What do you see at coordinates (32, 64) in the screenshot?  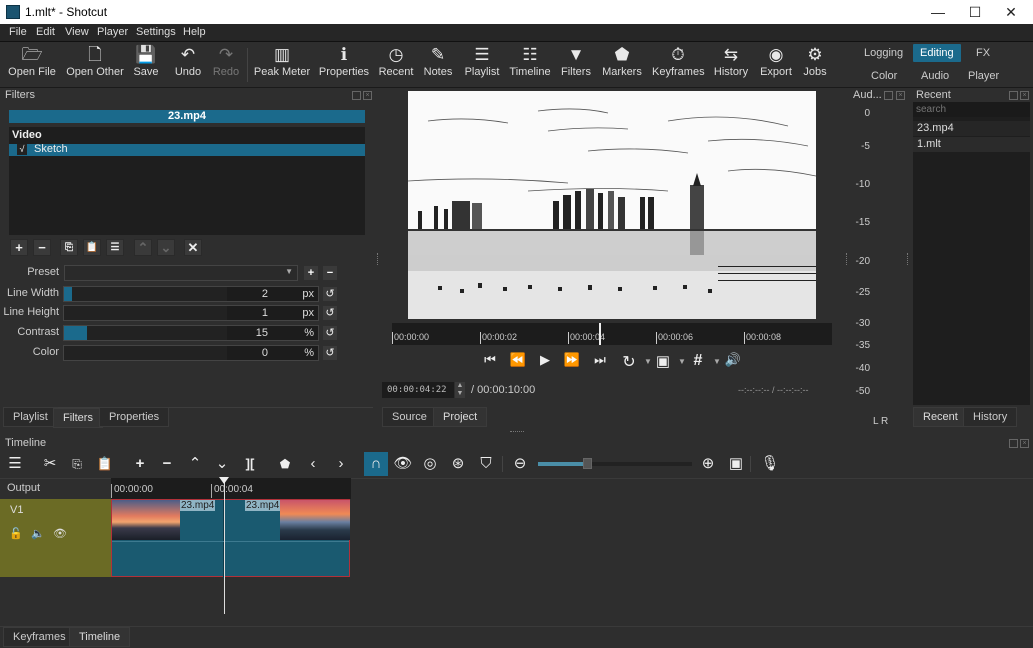 I see `open-file-button: 🗁 Open File` at bounding box center [32, 64].